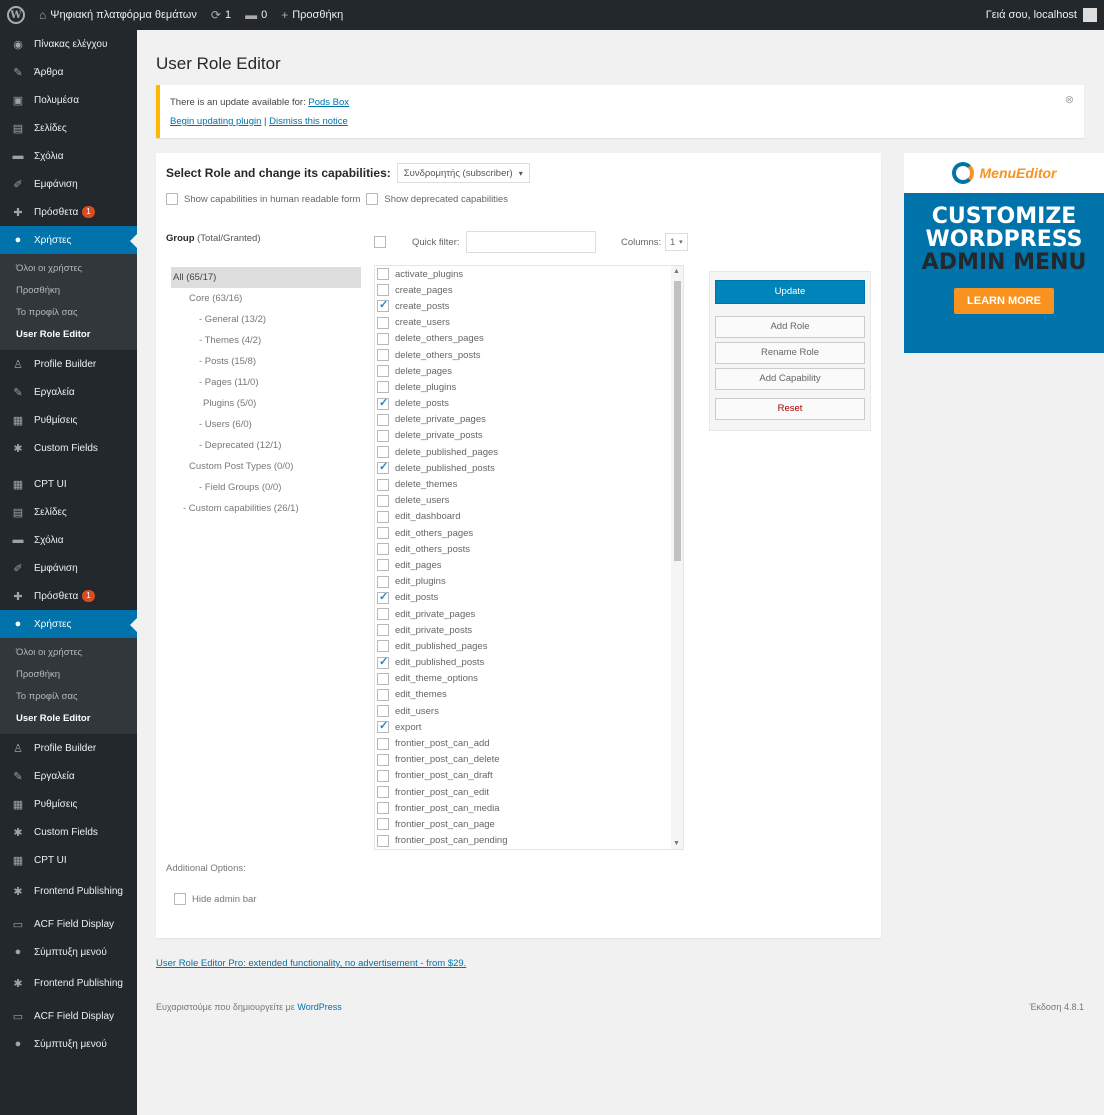  Describe the element at coordinates (529, 290) in the screenshot. I see `capability-row: create_pages` at that location.